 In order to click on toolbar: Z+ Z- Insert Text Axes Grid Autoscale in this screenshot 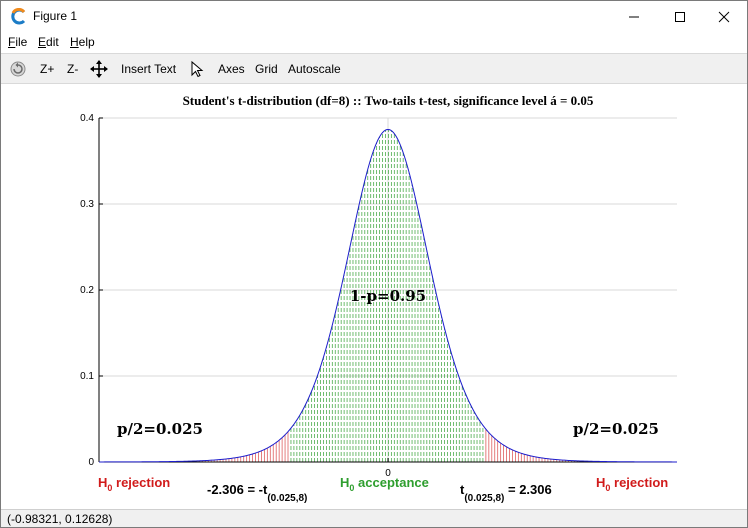, I will do `click(374, 68)`.